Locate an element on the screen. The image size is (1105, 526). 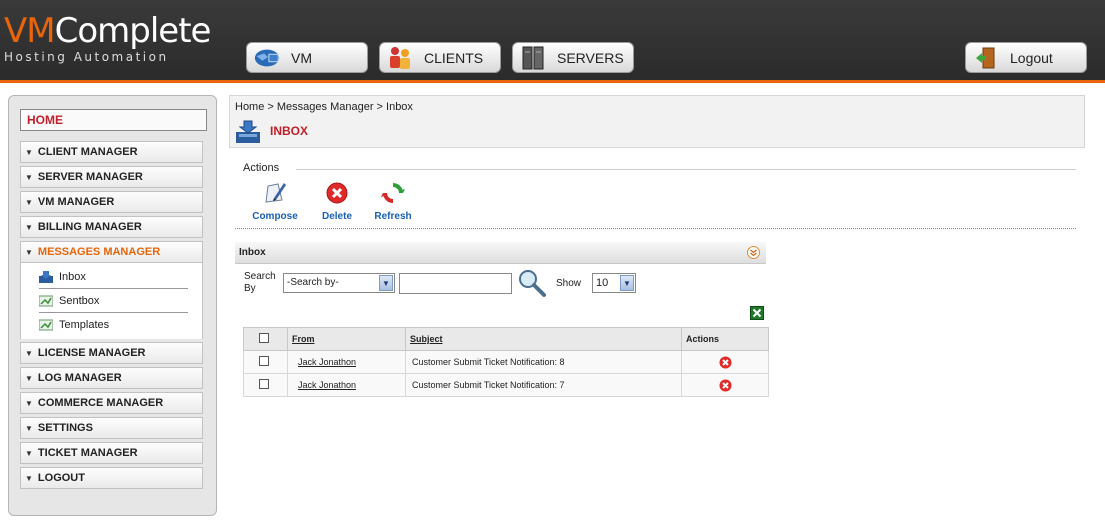
actions-column-header: Actions is located at coordinates (725, 339).